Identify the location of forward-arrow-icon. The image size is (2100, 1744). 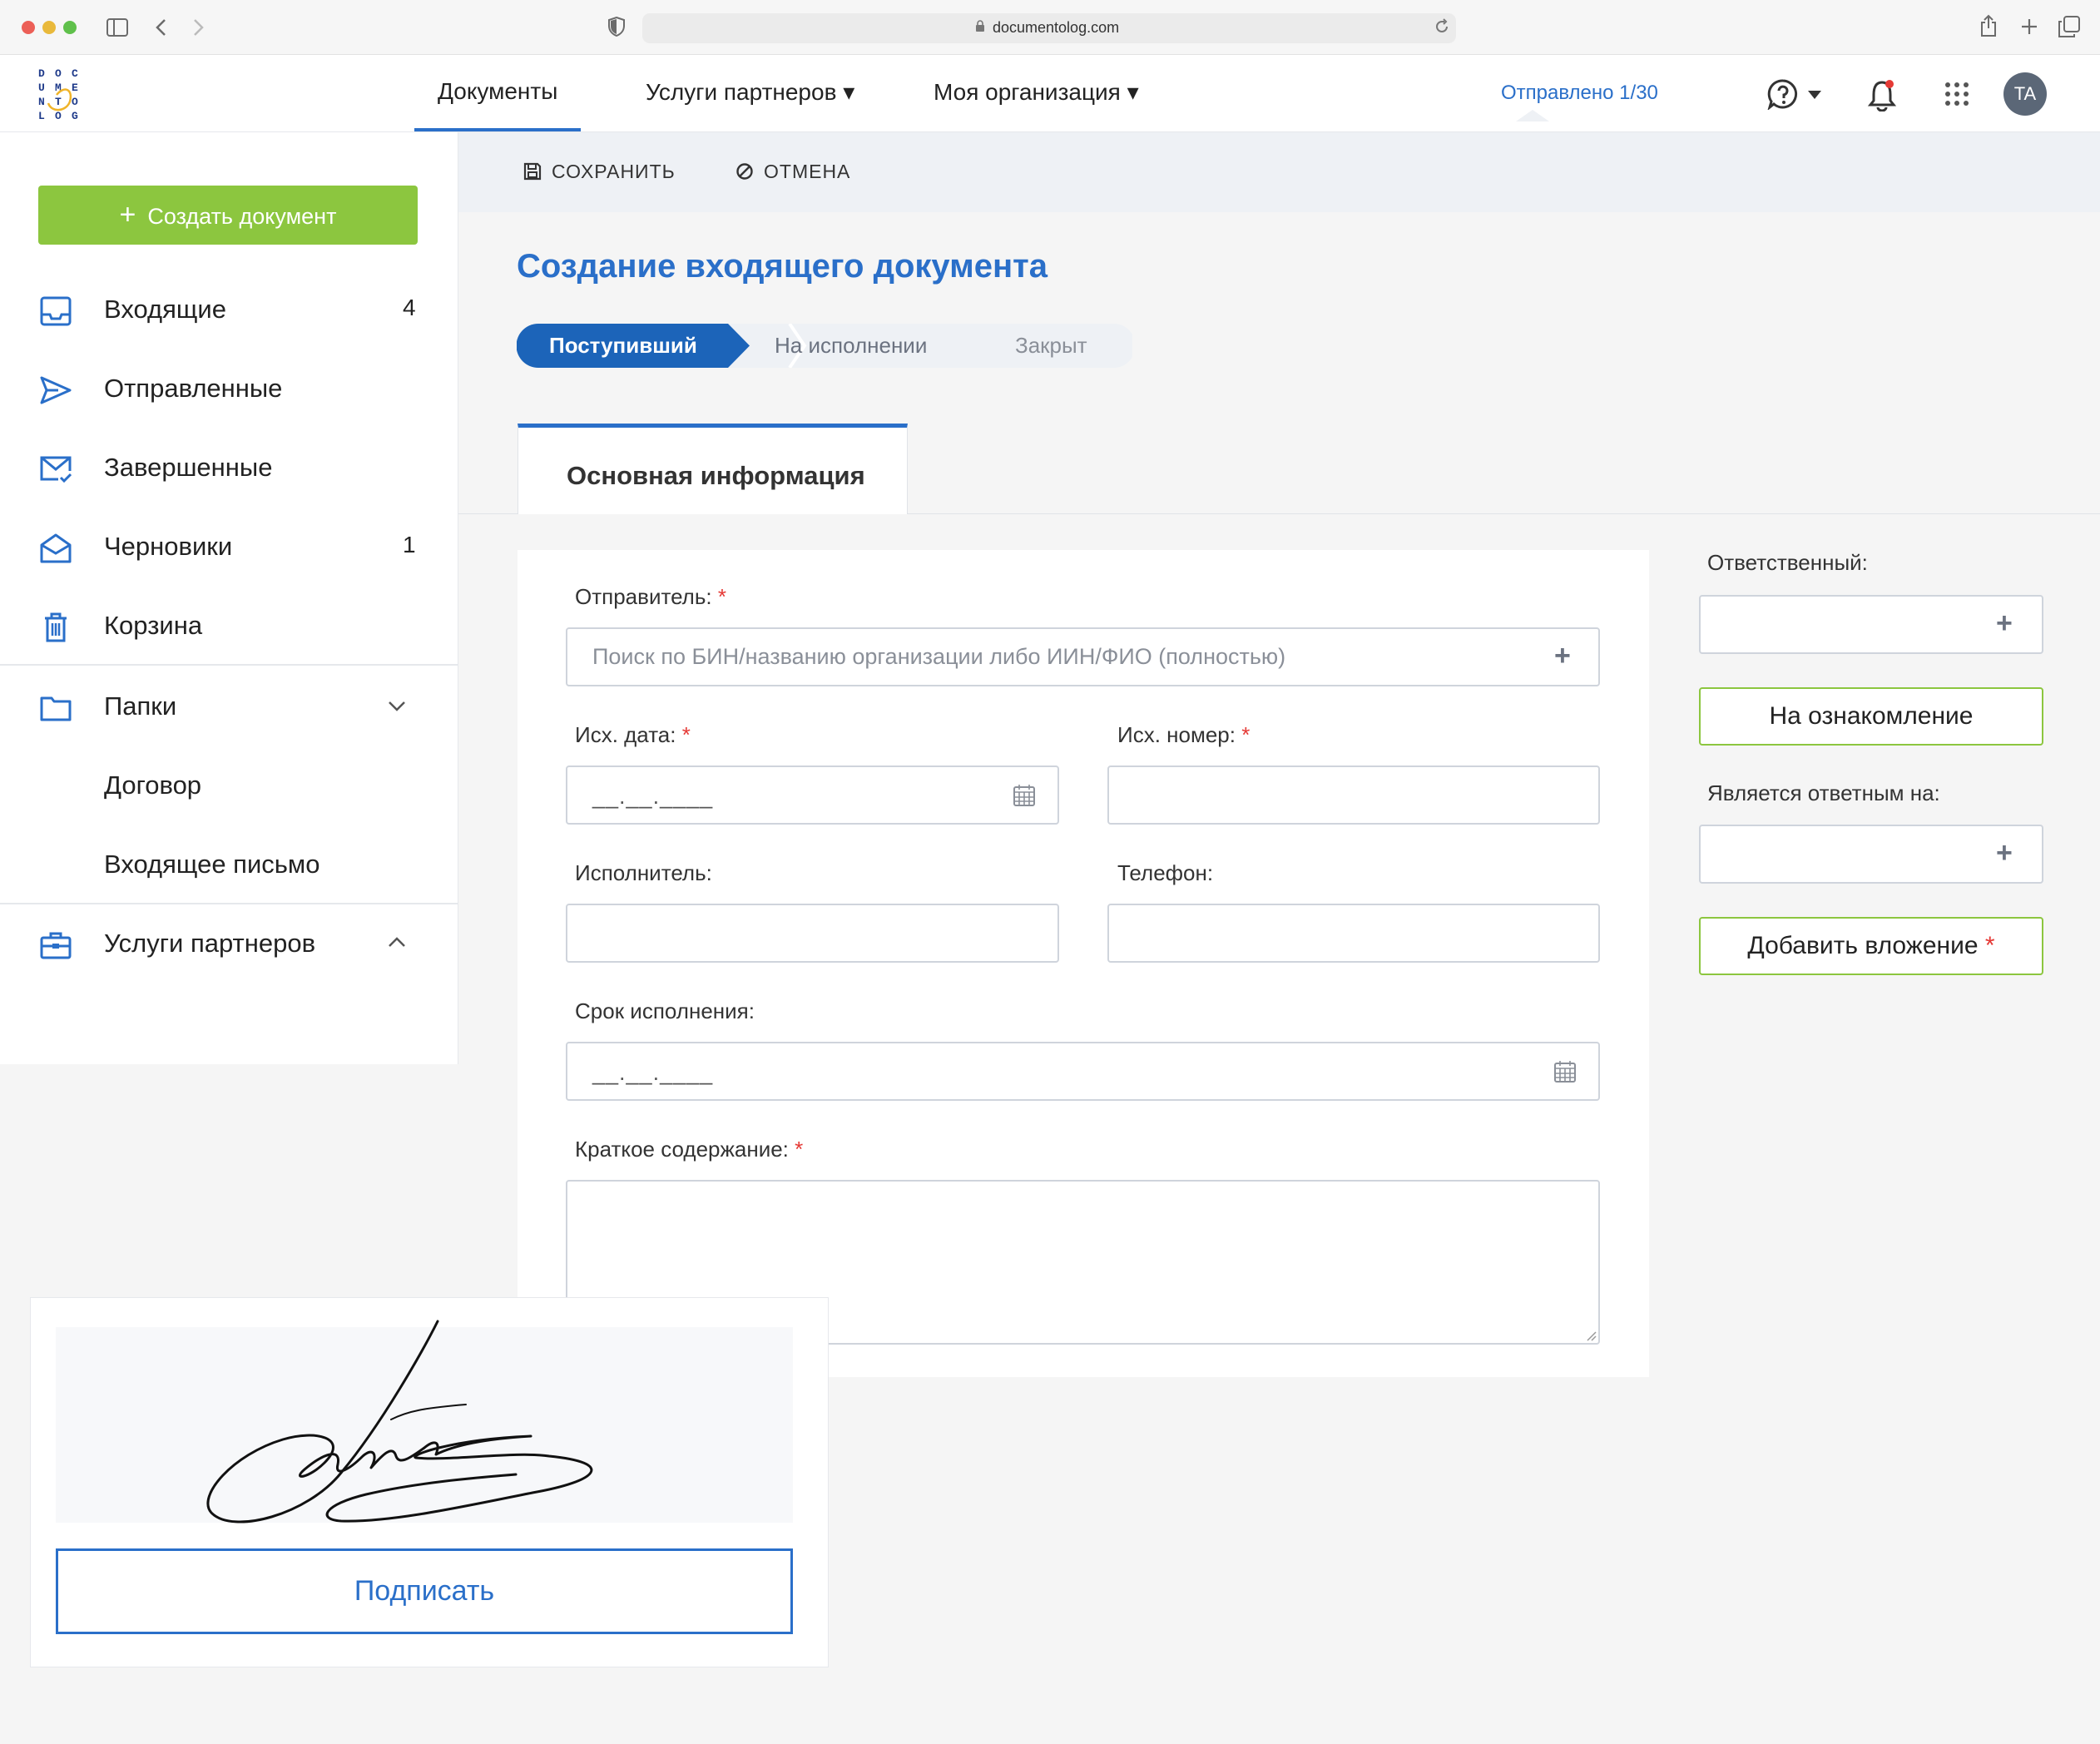
(199, 27).